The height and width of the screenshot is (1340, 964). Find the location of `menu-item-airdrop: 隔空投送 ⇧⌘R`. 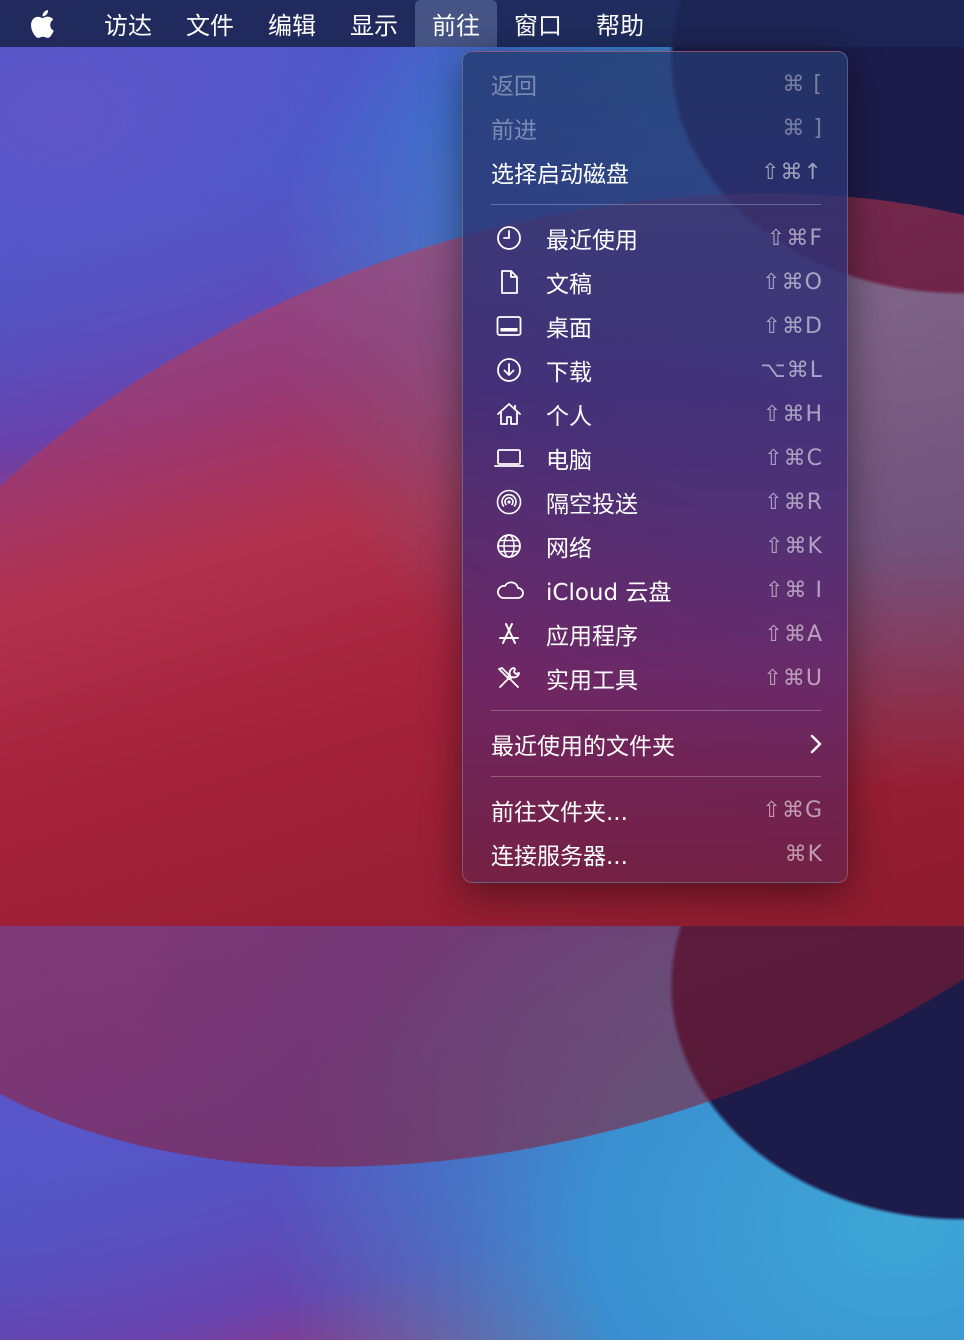

menu-item-airdrop: 隔空投送 ⇧⌘R is located at coordinates (656, 502).